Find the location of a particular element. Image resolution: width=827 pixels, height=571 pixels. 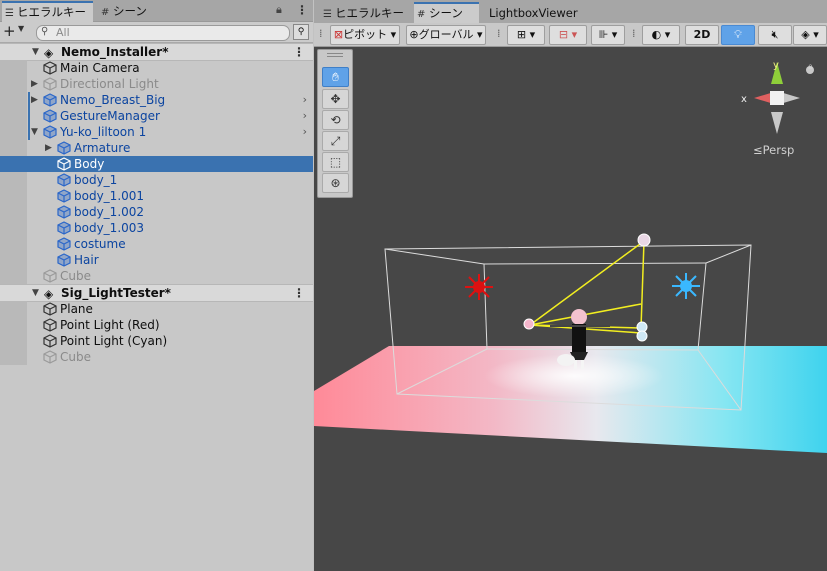

search-input: ⚲ All is located at coordinates (163, 33).